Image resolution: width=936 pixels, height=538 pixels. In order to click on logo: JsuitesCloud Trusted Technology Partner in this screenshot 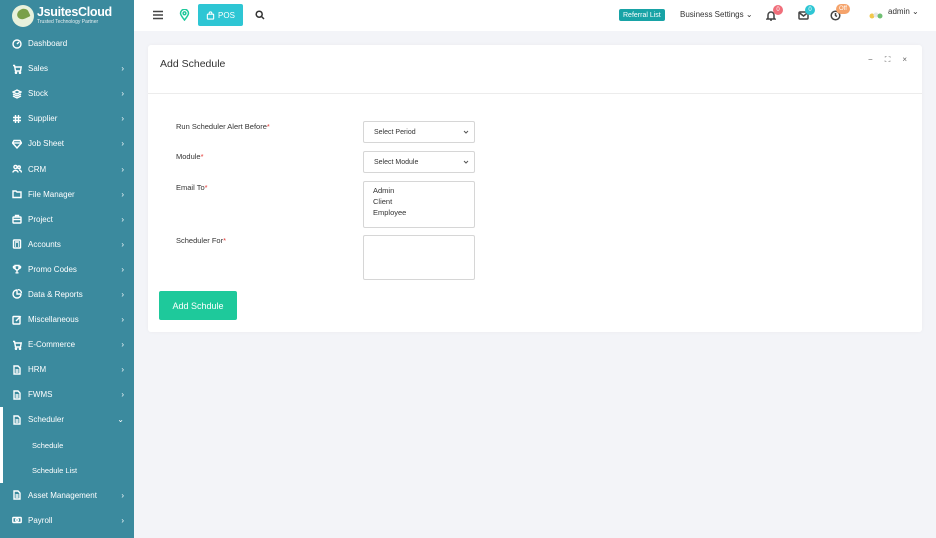, I will do `click(67, 15)`.